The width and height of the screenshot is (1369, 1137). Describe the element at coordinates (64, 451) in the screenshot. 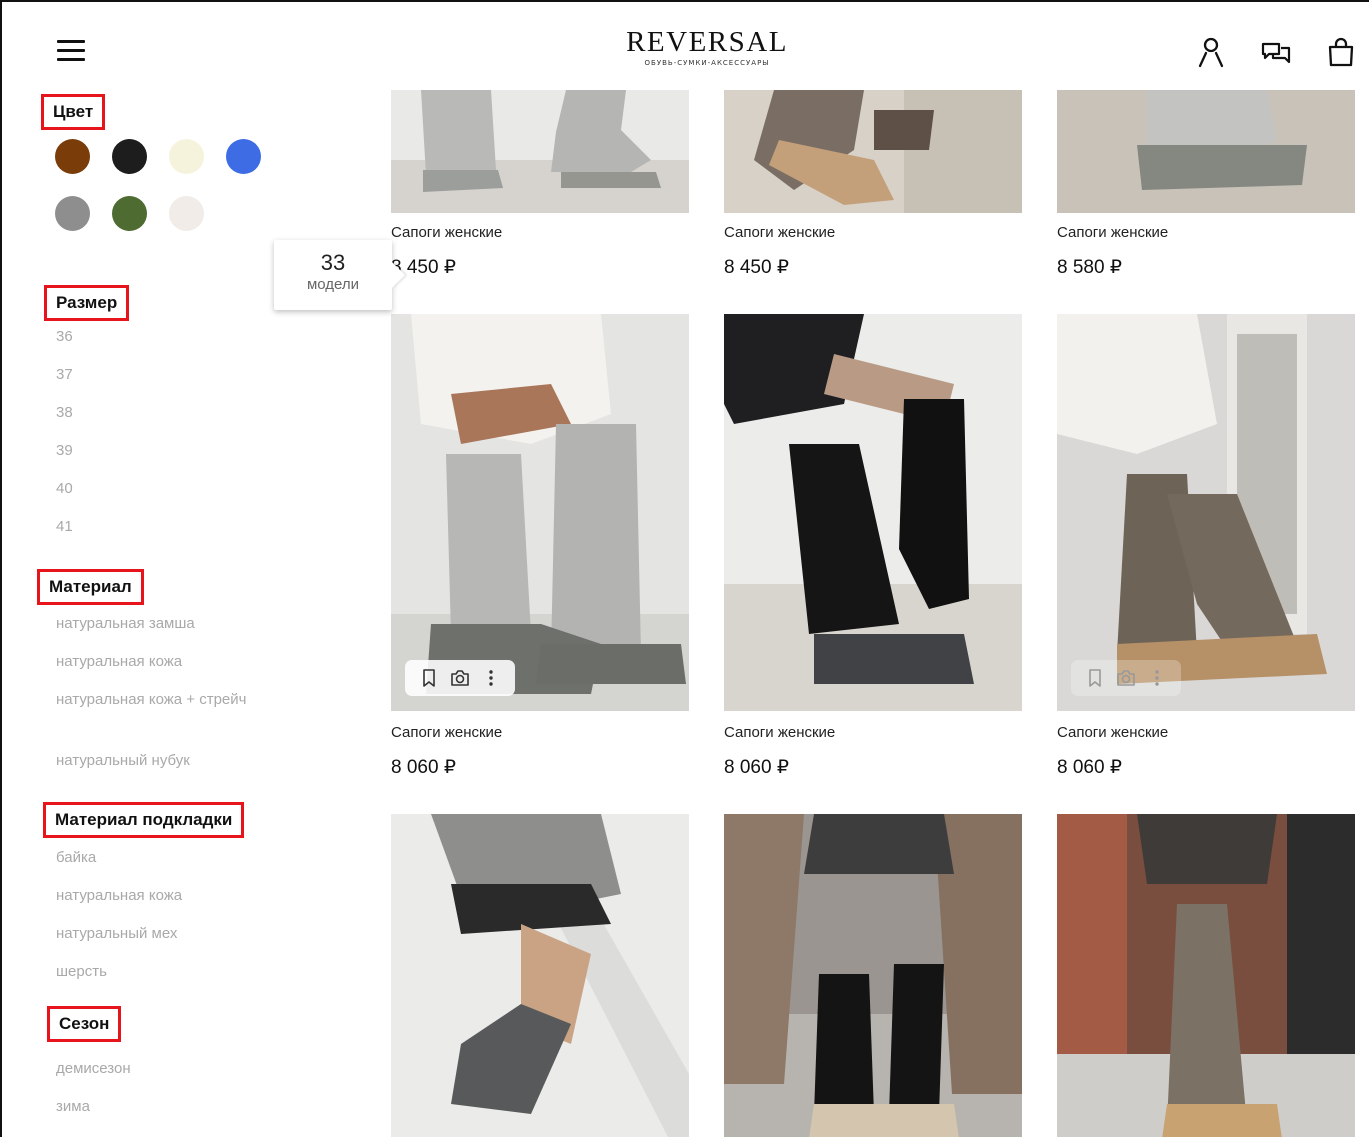

I see `size-option: 39` at that location.